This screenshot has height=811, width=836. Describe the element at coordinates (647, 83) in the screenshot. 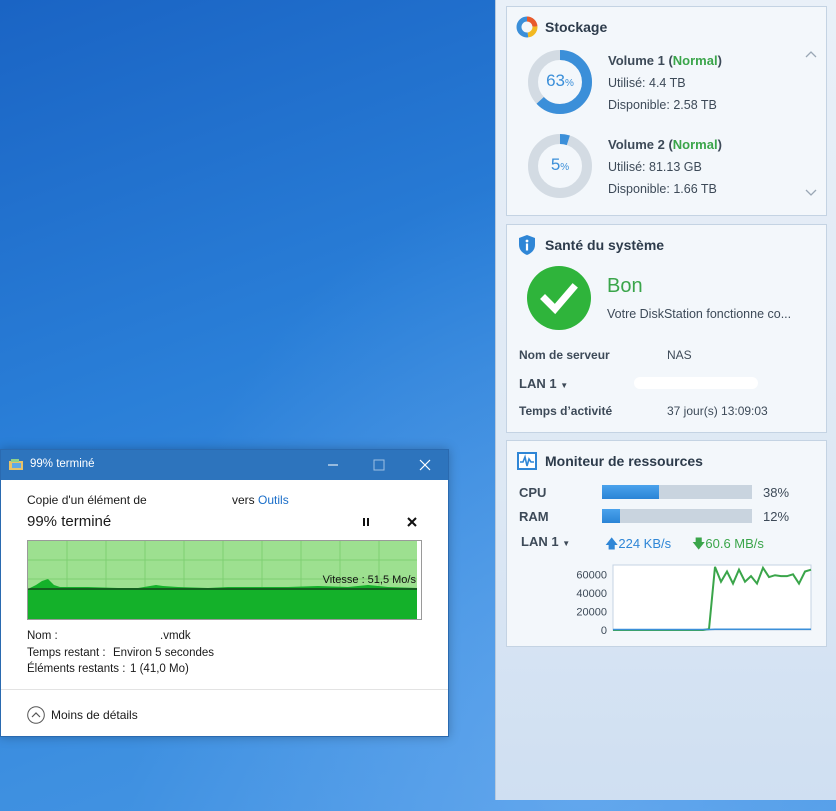

I see `volume-1-used: Utilisé: 4.4 TB` at that location.